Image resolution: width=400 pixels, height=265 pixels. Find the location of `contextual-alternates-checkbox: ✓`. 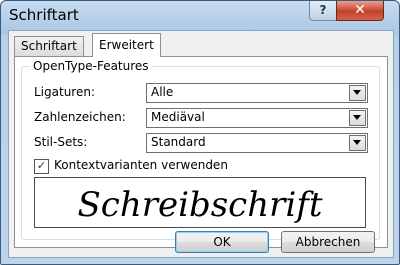

contextual-alternates-checkbox: ✓ is located at coordinates (41, 166).